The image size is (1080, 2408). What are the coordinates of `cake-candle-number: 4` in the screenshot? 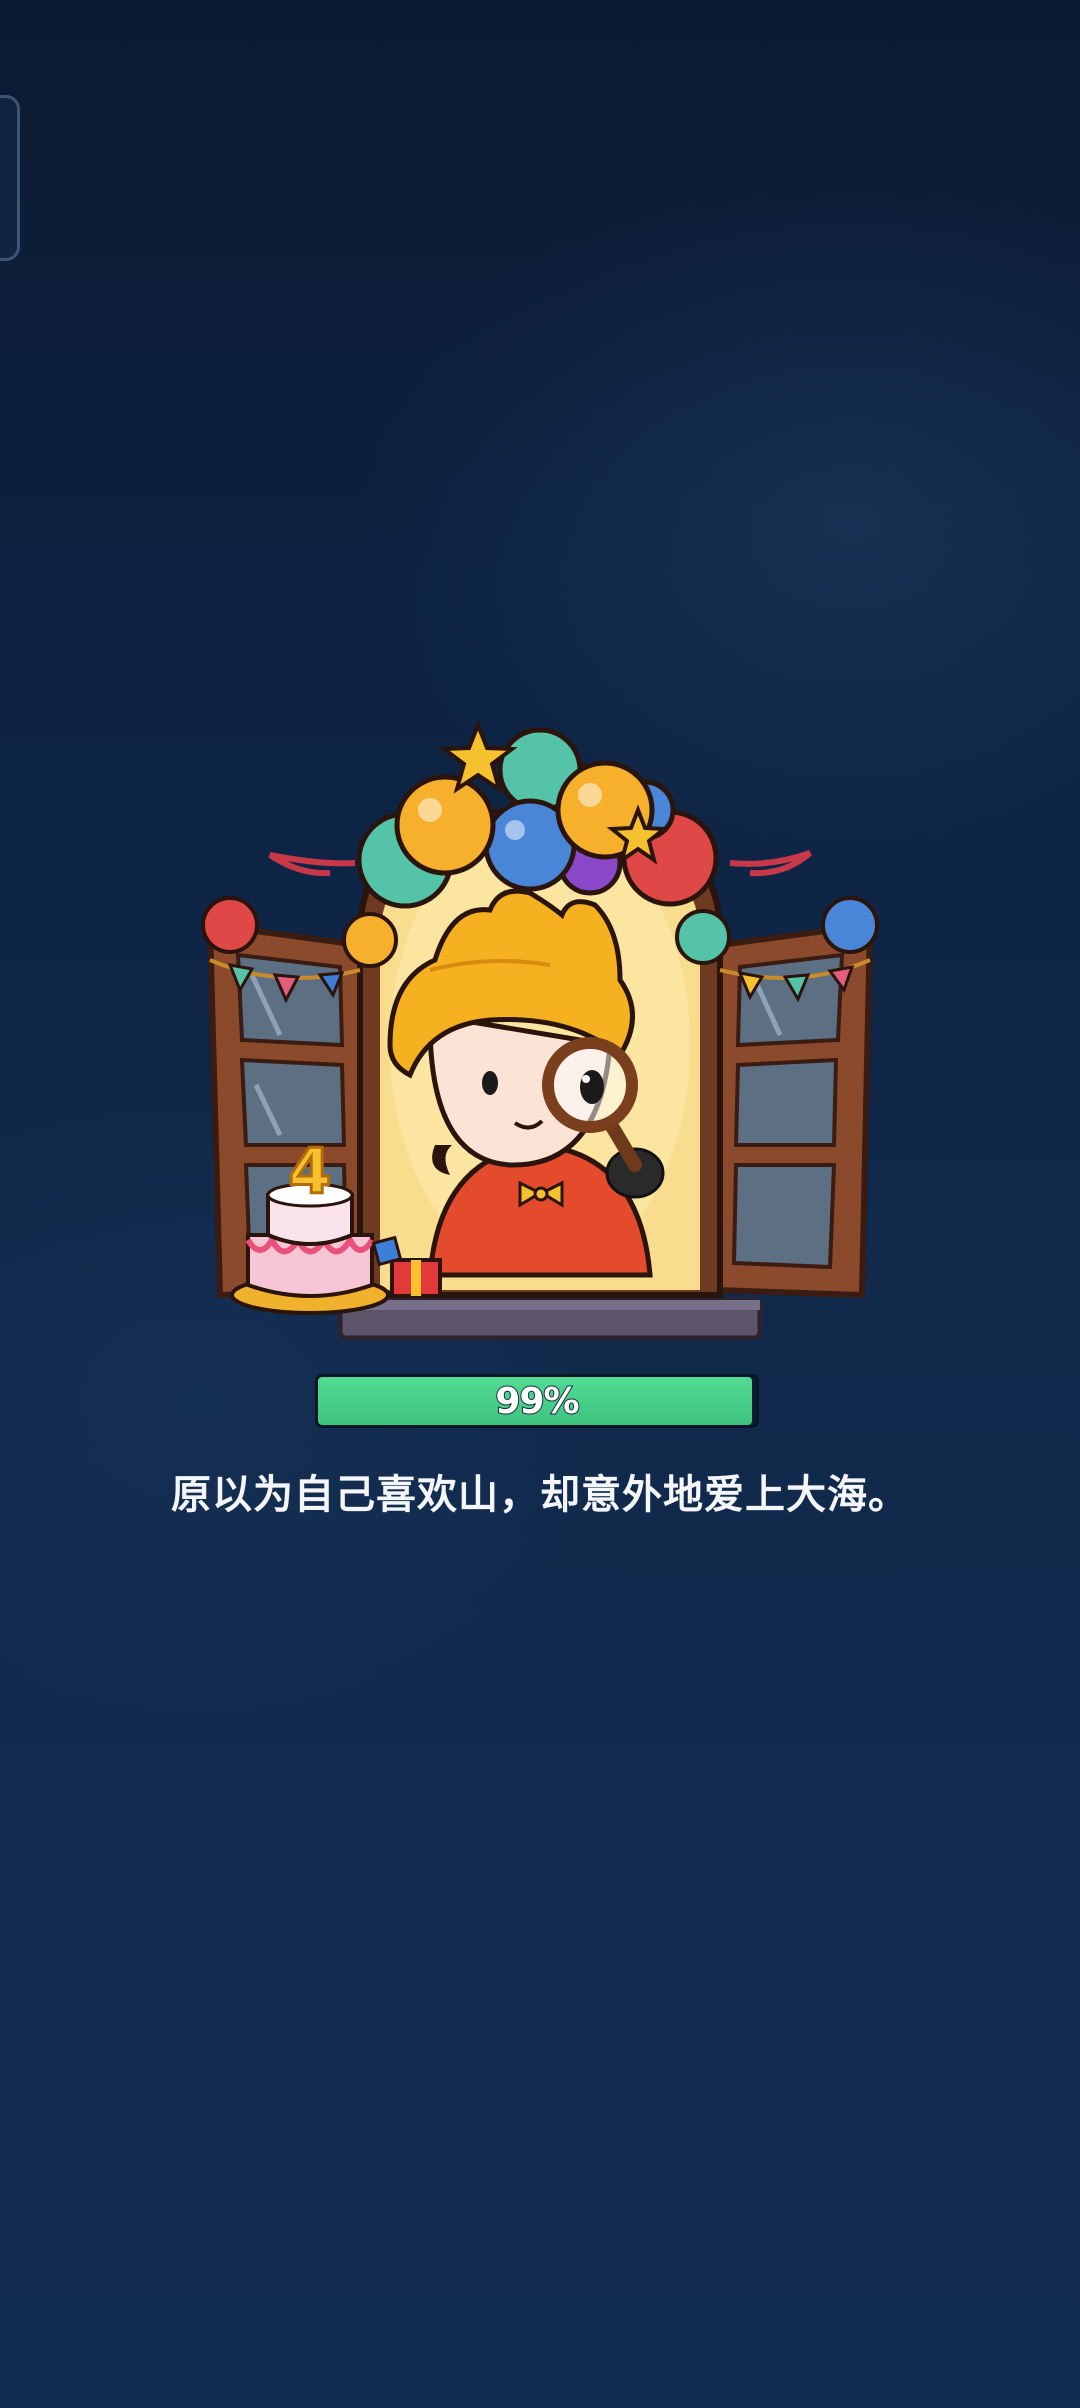 It's located at (309, 1171).